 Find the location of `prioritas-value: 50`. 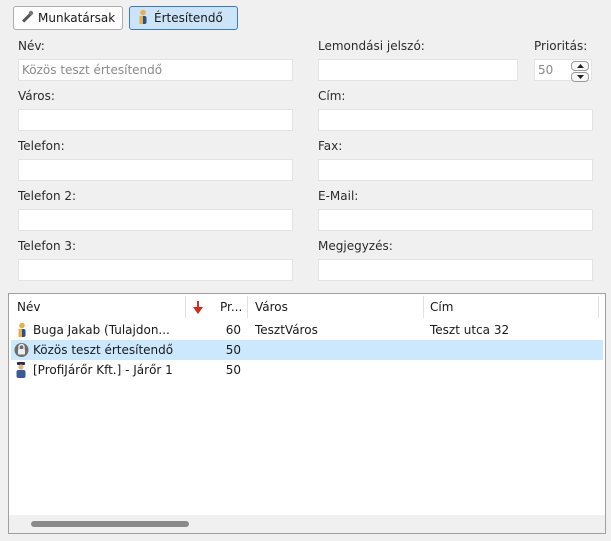

prioritas-value: 50 is located at coordinates (546, 70).